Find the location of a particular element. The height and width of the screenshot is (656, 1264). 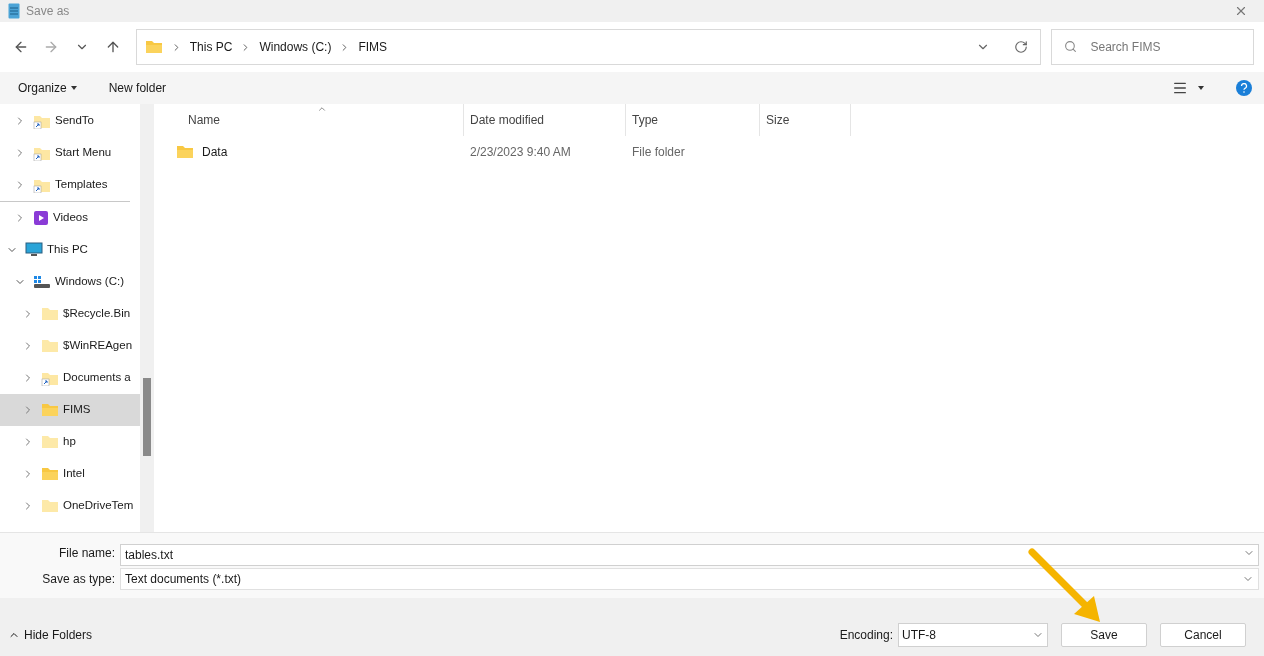

tree-item: Documents a is located at coordinates (70, 378).